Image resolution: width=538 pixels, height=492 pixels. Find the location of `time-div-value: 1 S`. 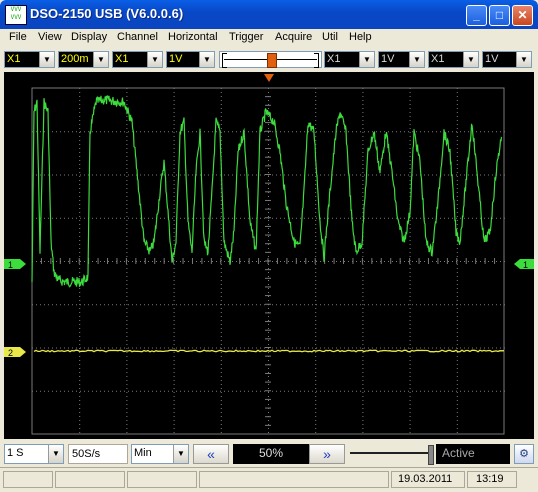

time-div-value: 1 S is located at coordinates (15, 453).